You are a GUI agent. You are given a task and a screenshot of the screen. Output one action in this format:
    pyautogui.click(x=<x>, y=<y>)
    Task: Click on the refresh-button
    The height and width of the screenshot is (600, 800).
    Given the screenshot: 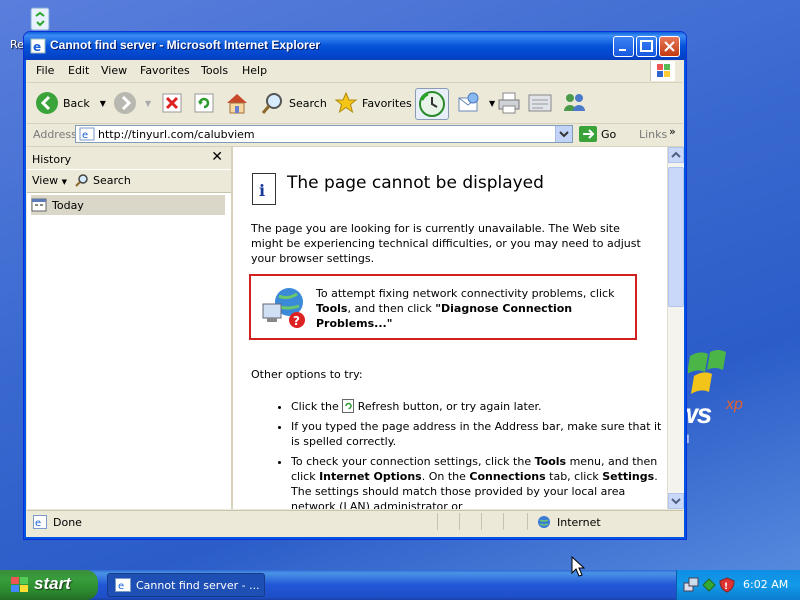 What is the action you would take?
    pyautogui.click(x=204, y=103)
    